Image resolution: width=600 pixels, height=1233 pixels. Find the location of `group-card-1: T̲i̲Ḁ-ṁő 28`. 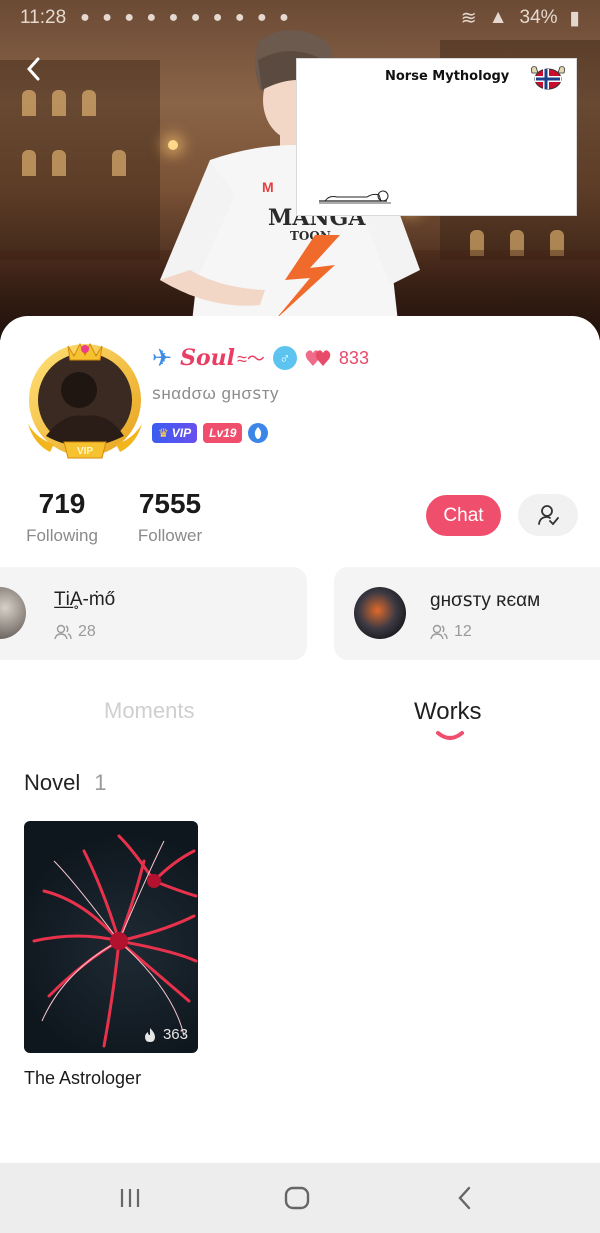

group-card-1: T̲i̲Ḁ-ṁő 28 is located at coordinates (153, 613).